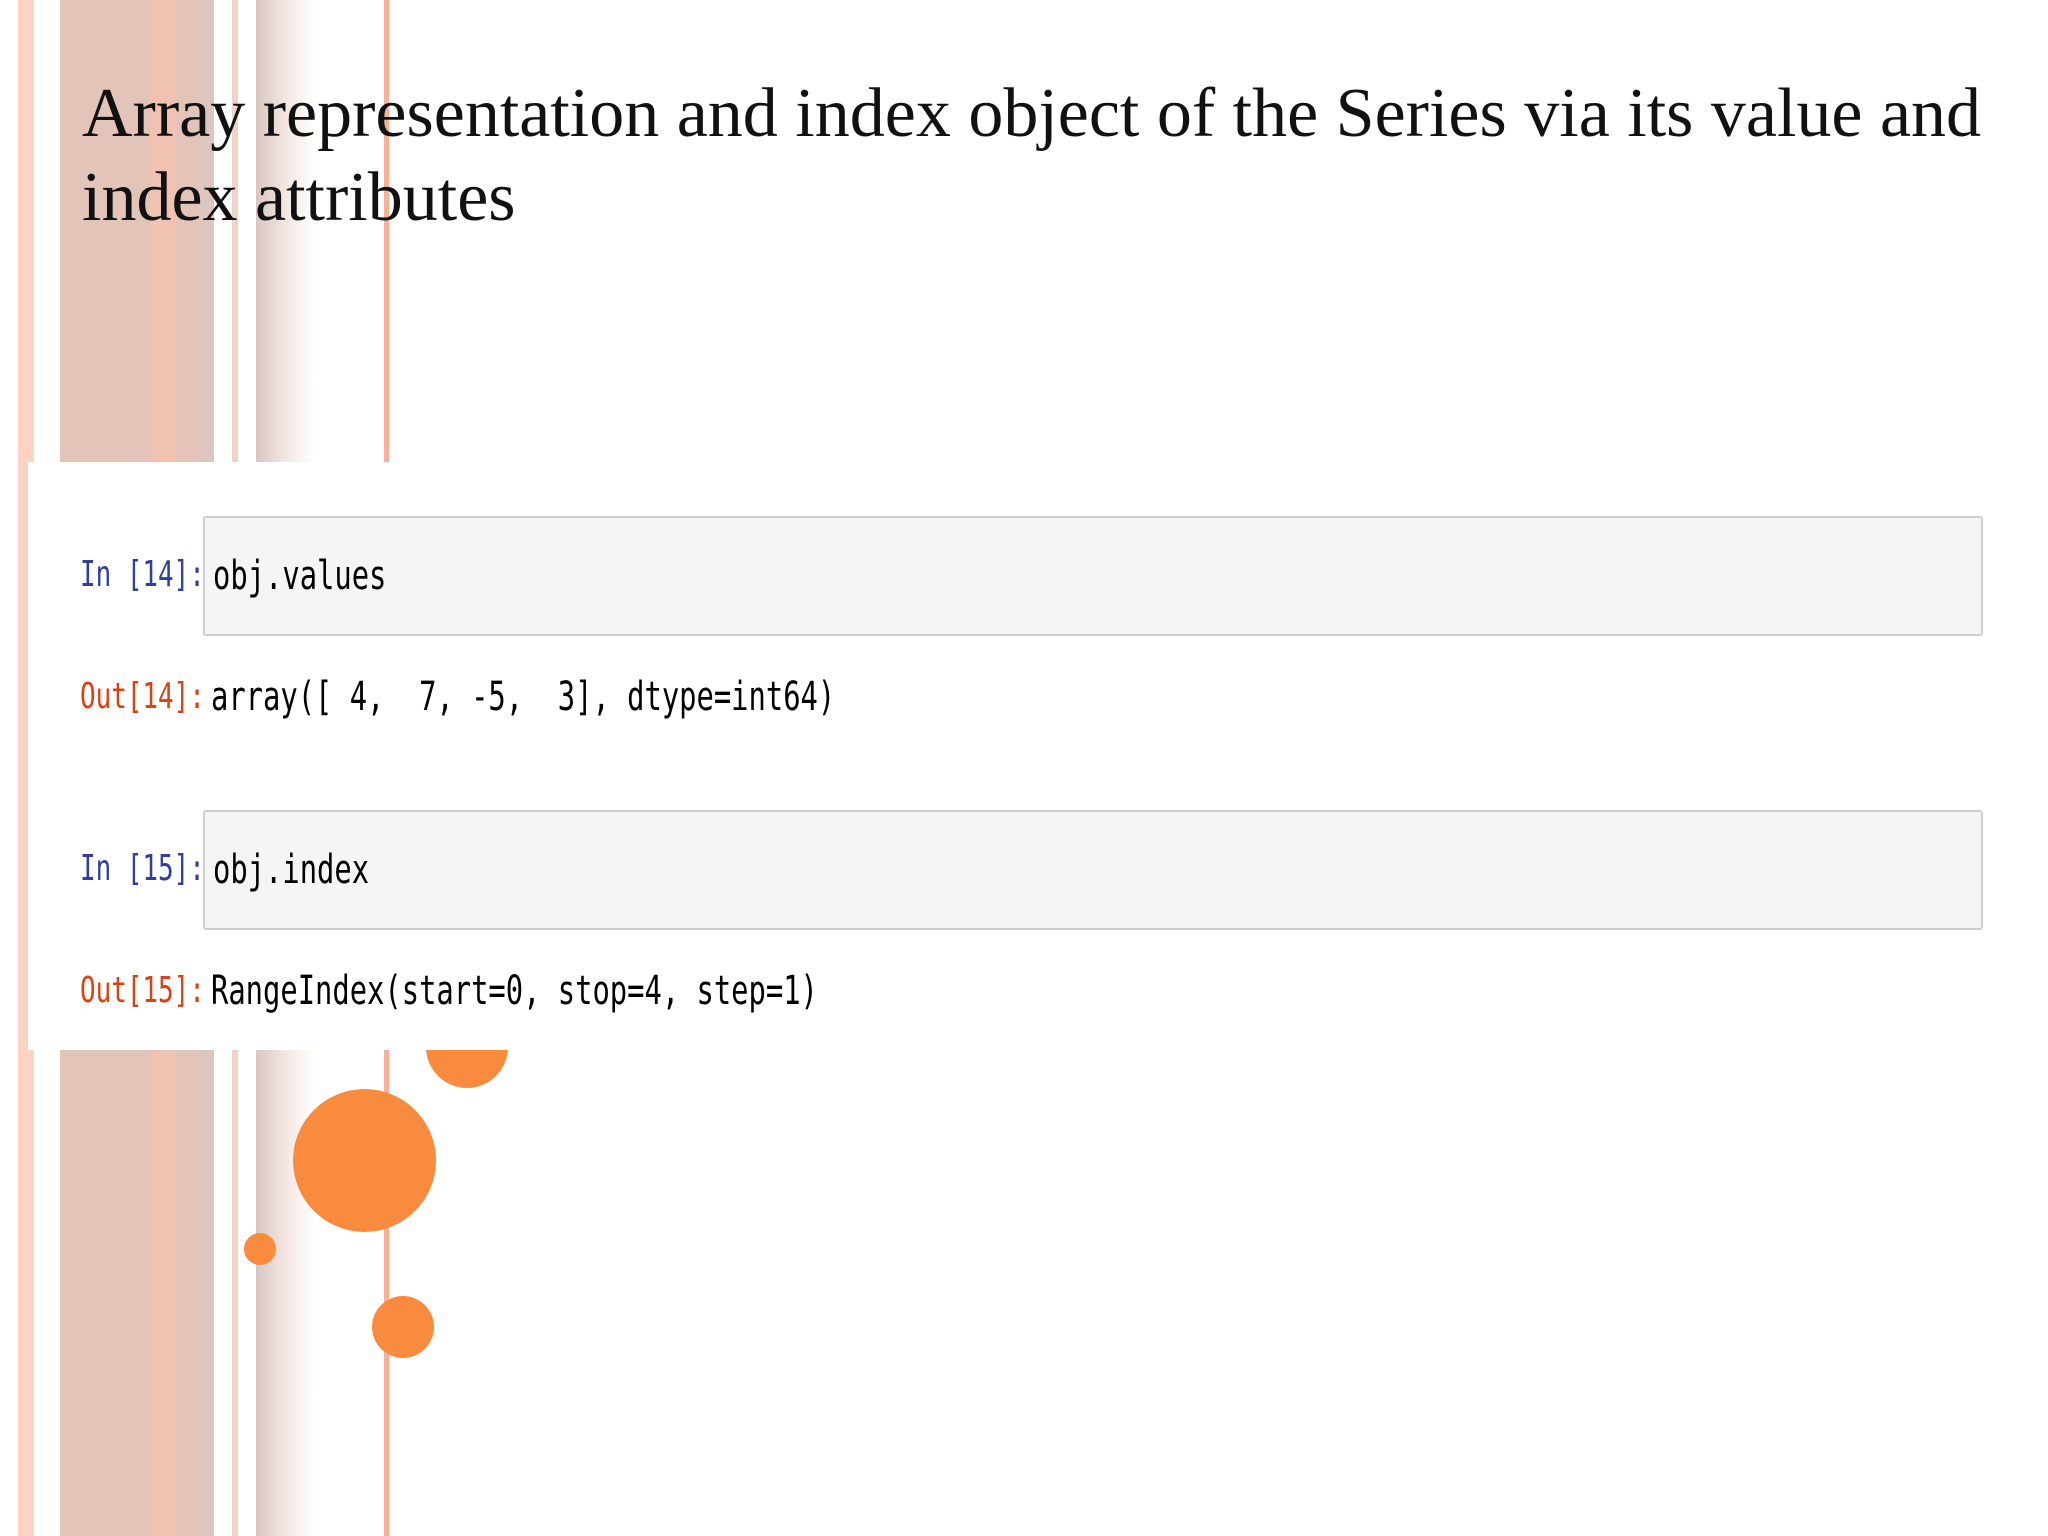 The height and width of the screenshot is (1536, 2048). I want to click on code-input: obj.index, so click(1093, 870).